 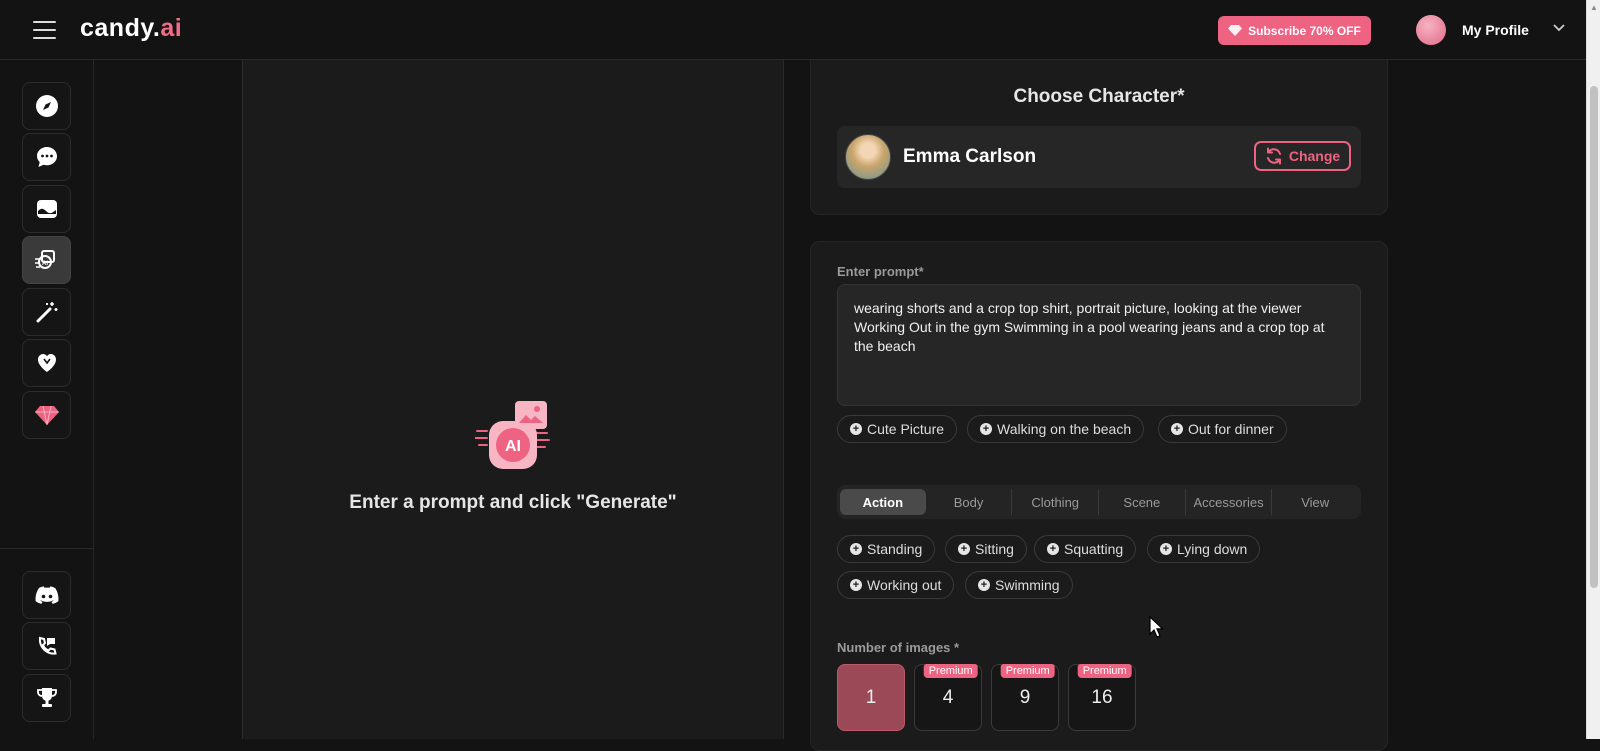 I want to click on choose-character-title: Choose Character*, so click(x=1099, y=96).